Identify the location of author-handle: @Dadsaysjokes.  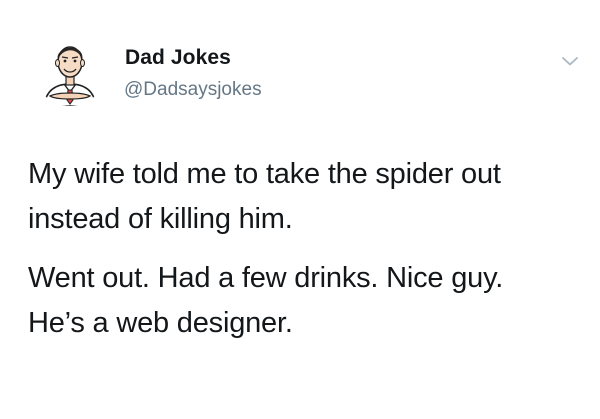
(193, 90).